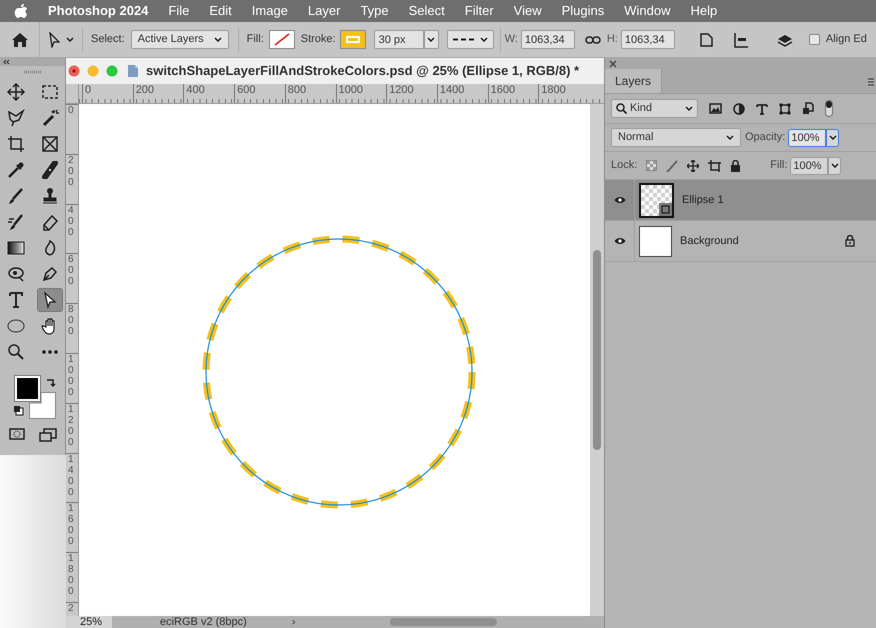  Describe the element at coordinates (809, 165) in the screenshot. I see `fill-field: 100%` at that location.